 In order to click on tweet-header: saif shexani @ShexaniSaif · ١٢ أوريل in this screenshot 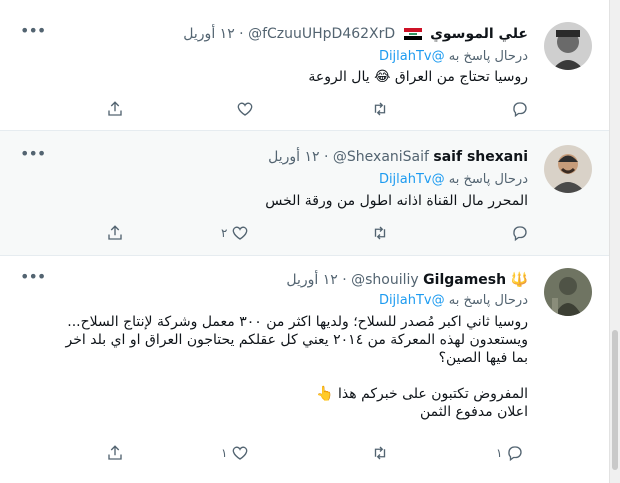, I will do `click(288, 157)`.